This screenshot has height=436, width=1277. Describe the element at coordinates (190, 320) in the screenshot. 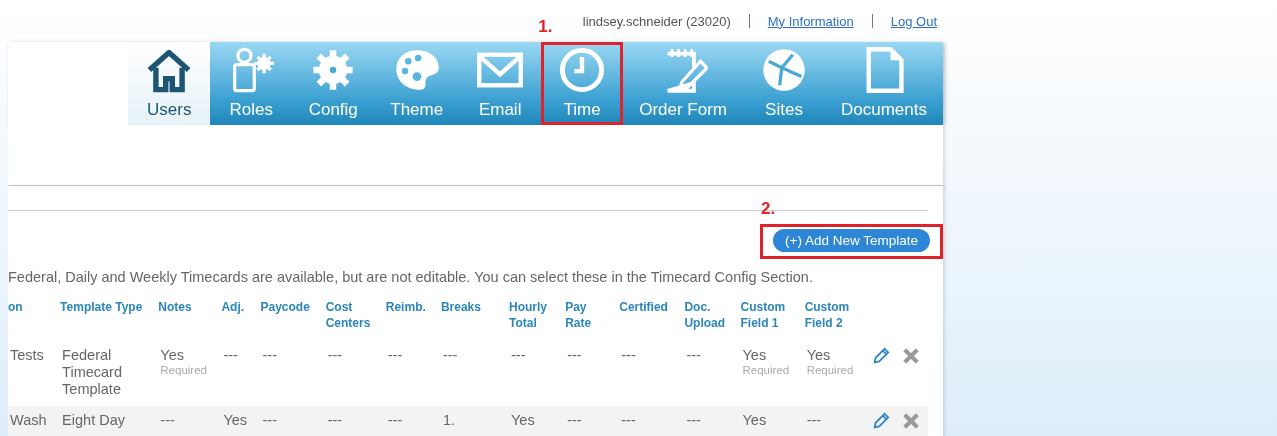

I see `column-header: Notes` at that location.